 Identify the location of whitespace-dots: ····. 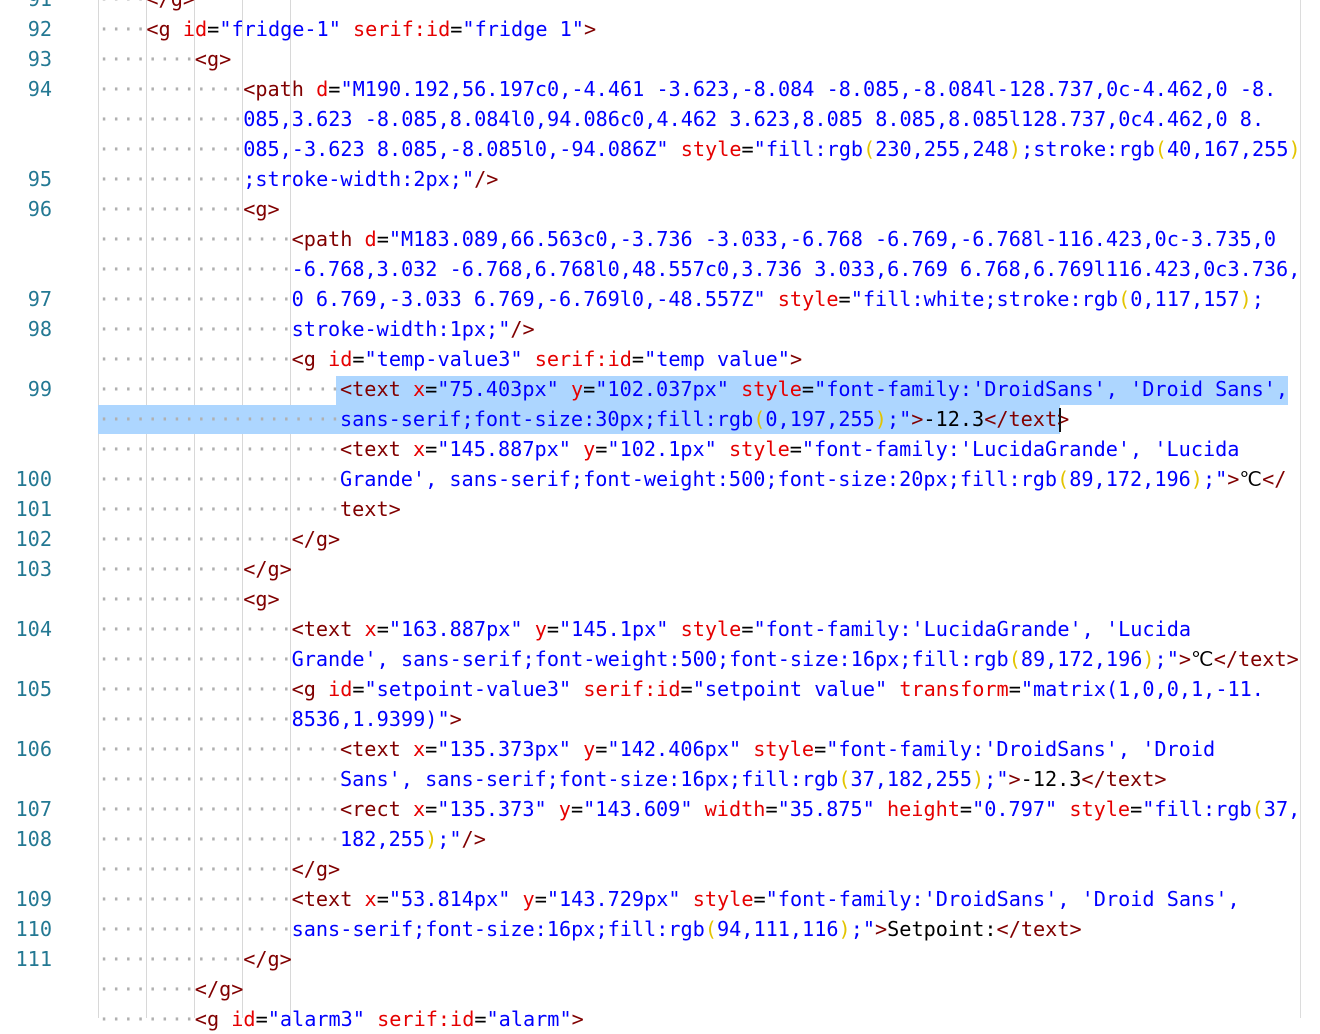
(122, 29).